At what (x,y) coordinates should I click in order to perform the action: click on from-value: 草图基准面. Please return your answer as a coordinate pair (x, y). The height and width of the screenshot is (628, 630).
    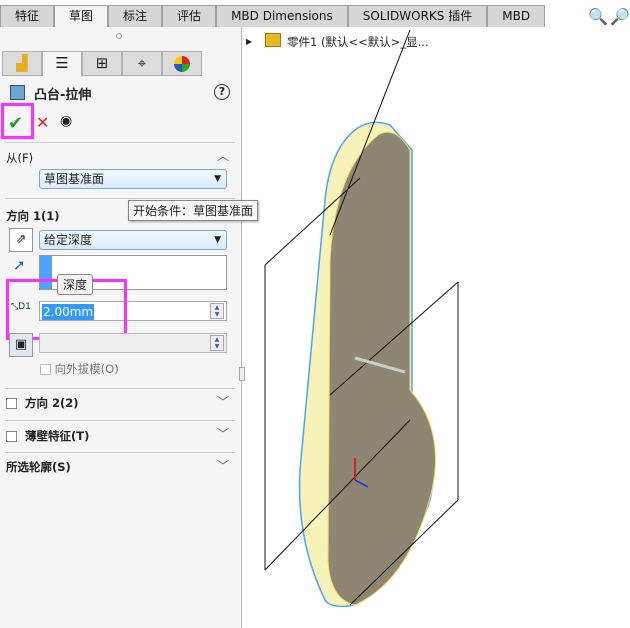
    Looking at the image, I should click on (74, 179).